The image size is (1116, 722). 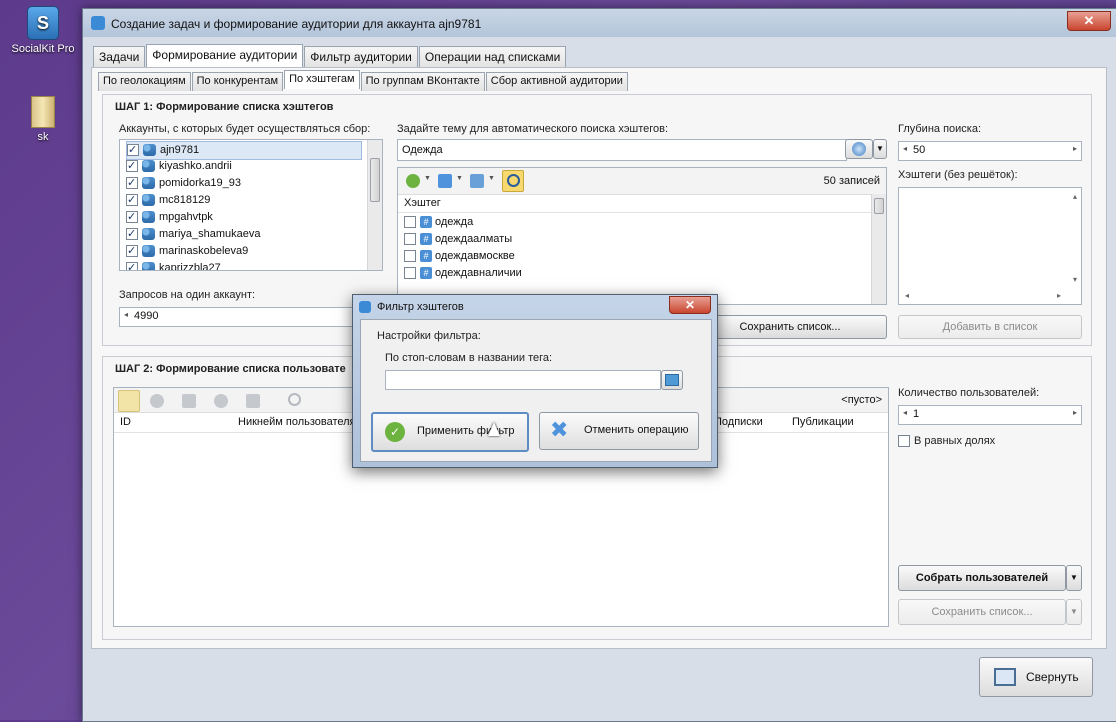 I want to click on list-item: marinaskobeleva9, so click(x=187, y=251).